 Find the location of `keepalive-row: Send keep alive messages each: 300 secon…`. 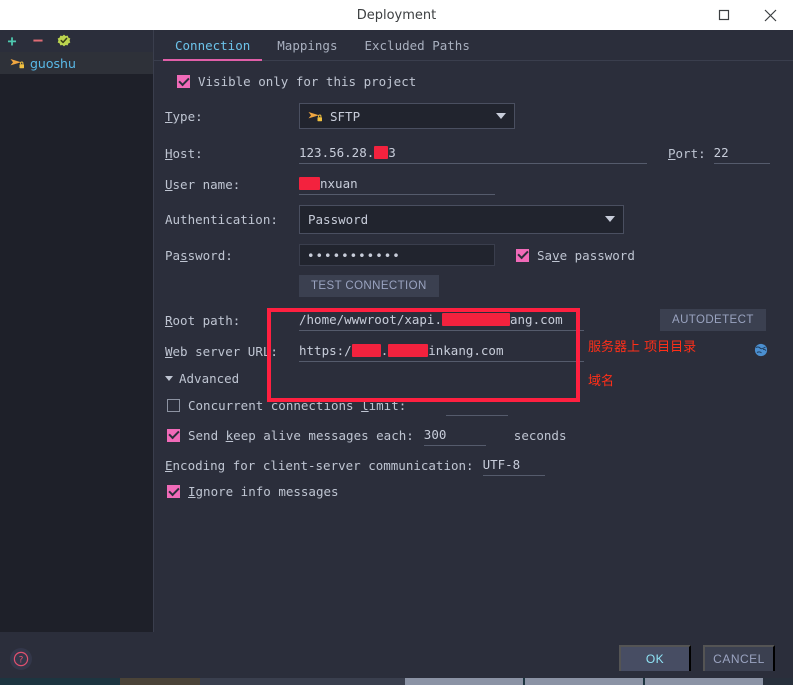

keepalive-row: Send keep alive messages each: 300 secon… is located at coordinates (479, 435).